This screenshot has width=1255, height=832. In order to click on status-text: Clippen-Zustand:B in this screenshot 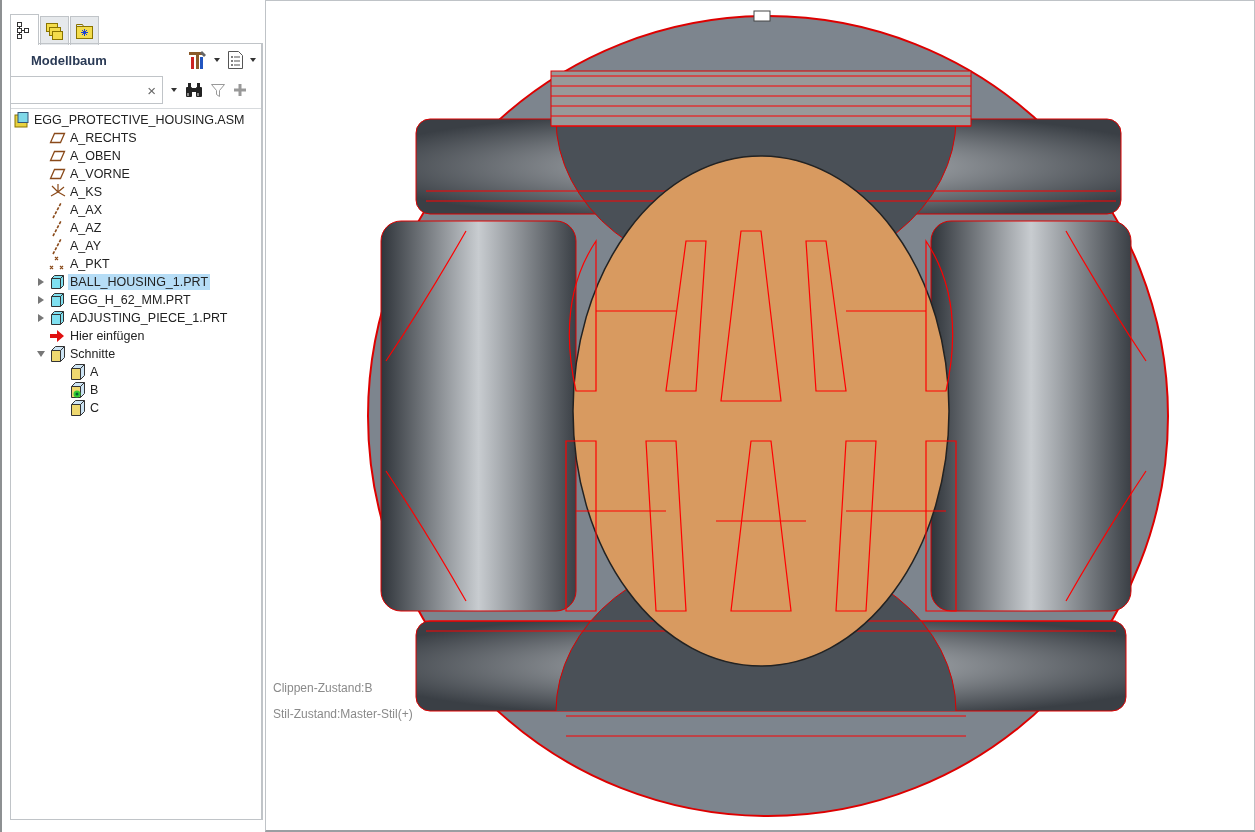, I will do `click(323, 688)`.